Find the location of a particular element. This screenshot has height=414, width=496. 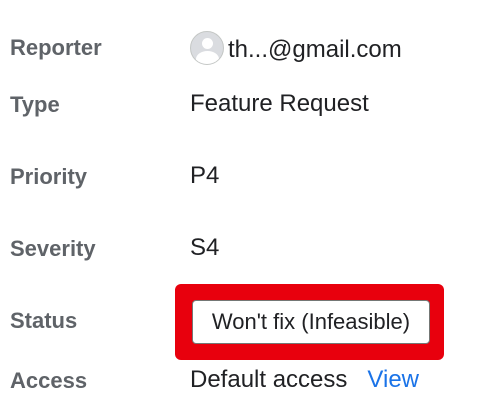

view-access-link: View is located at coordinates (393, 380).